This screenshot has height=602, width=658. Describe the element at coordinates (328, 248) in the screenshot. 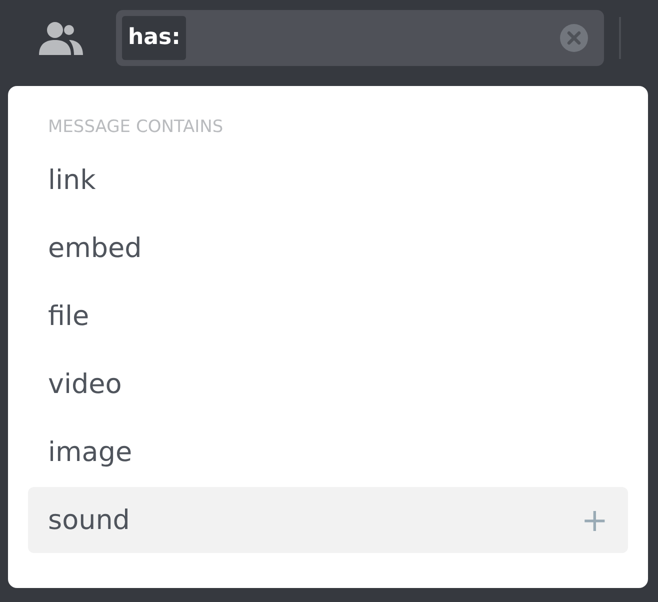

I see `option-item: embed` at that location.